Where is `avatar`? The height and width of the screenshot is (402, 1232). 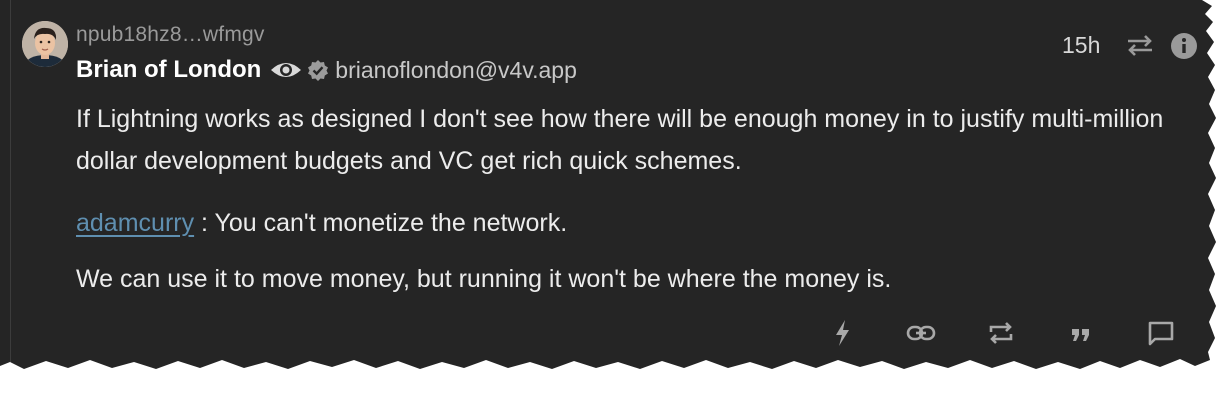
avatar is located at coordinates (45, 44).